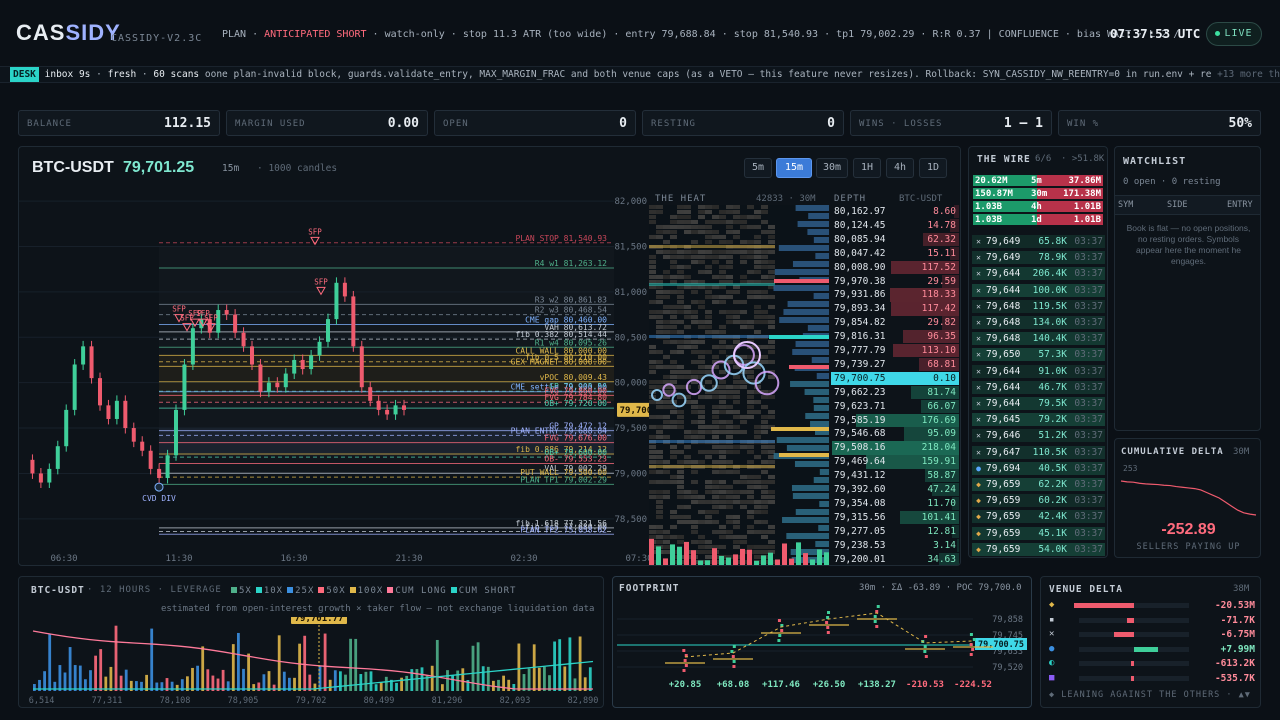  I want to click on venue-delta-row: ◐ -613.2K, so click(1152, 663).